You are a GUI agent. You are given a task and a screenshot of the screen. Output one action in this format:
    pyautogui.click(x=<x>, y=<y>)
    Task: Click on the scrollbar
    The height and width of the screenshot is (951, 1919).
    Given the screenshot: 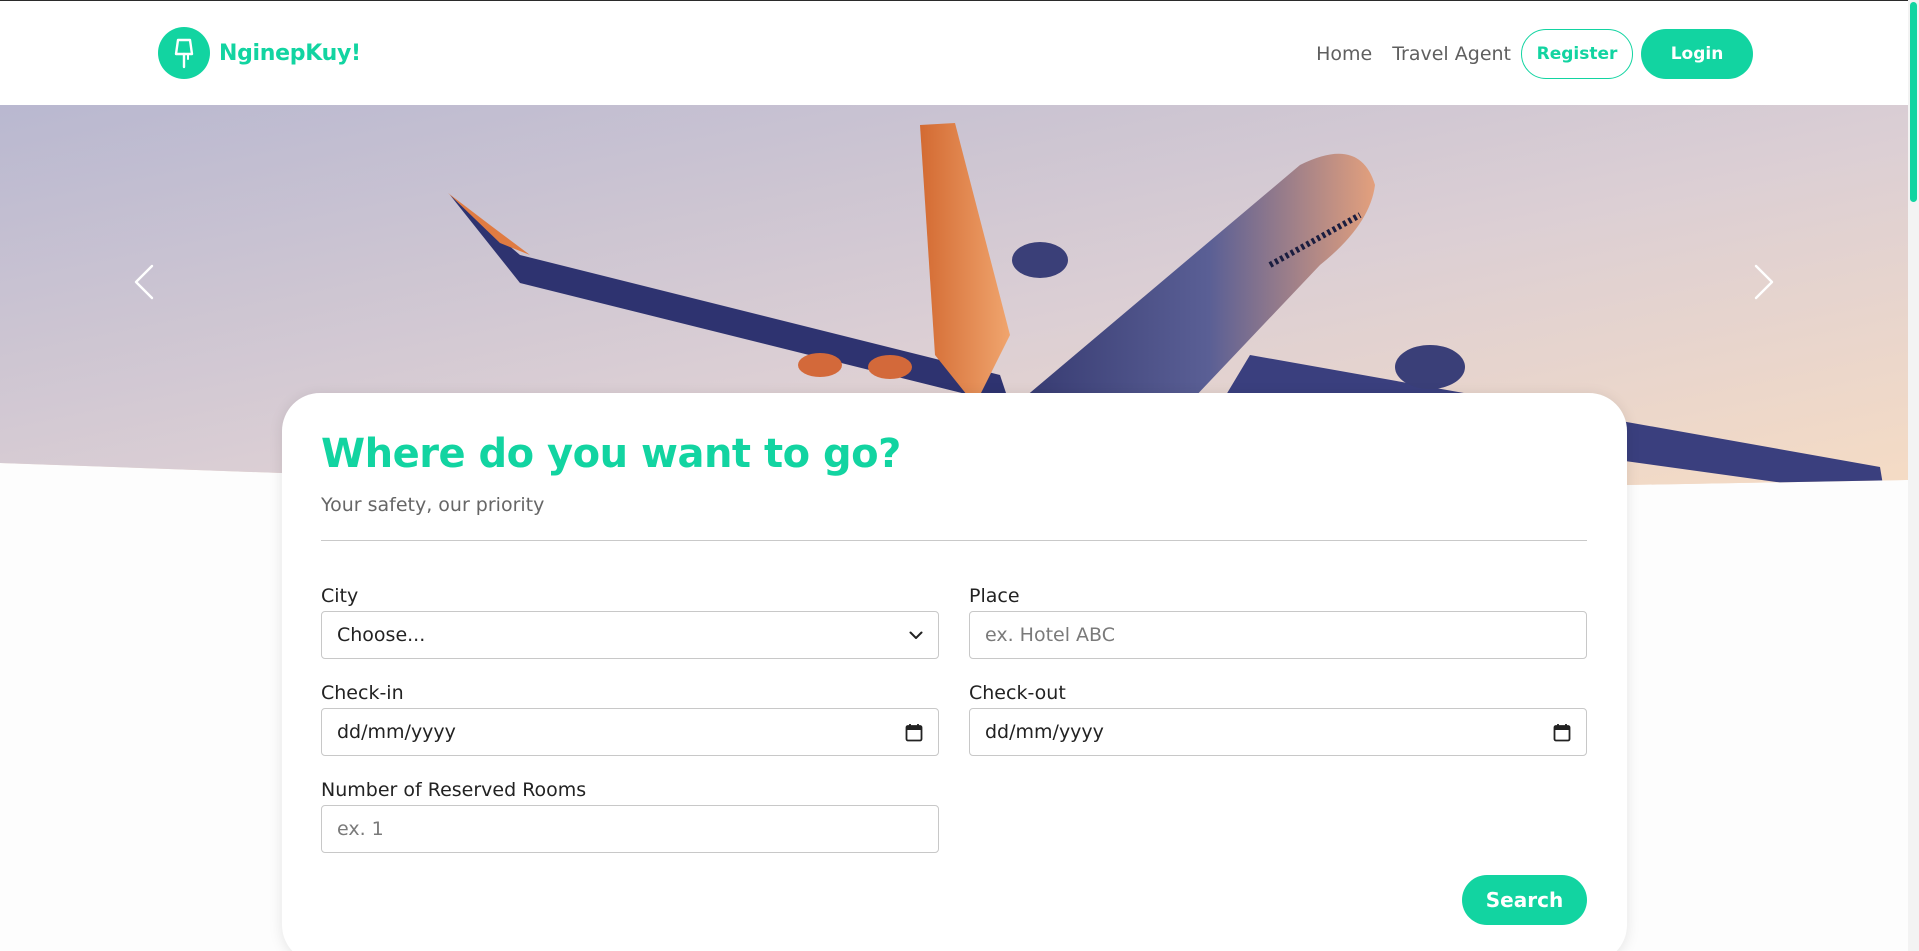 What is the action you would take?
    pyautogui.click(x=1913, y=475)
    